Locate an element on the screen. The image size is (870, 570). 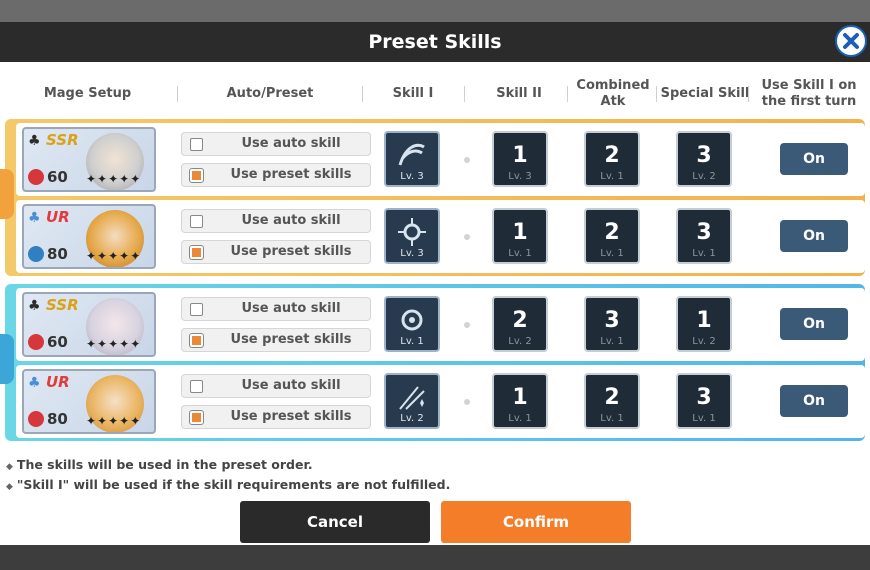
special-skill-slot: 3 Lv. 2 is located at coordinates (704, 159).